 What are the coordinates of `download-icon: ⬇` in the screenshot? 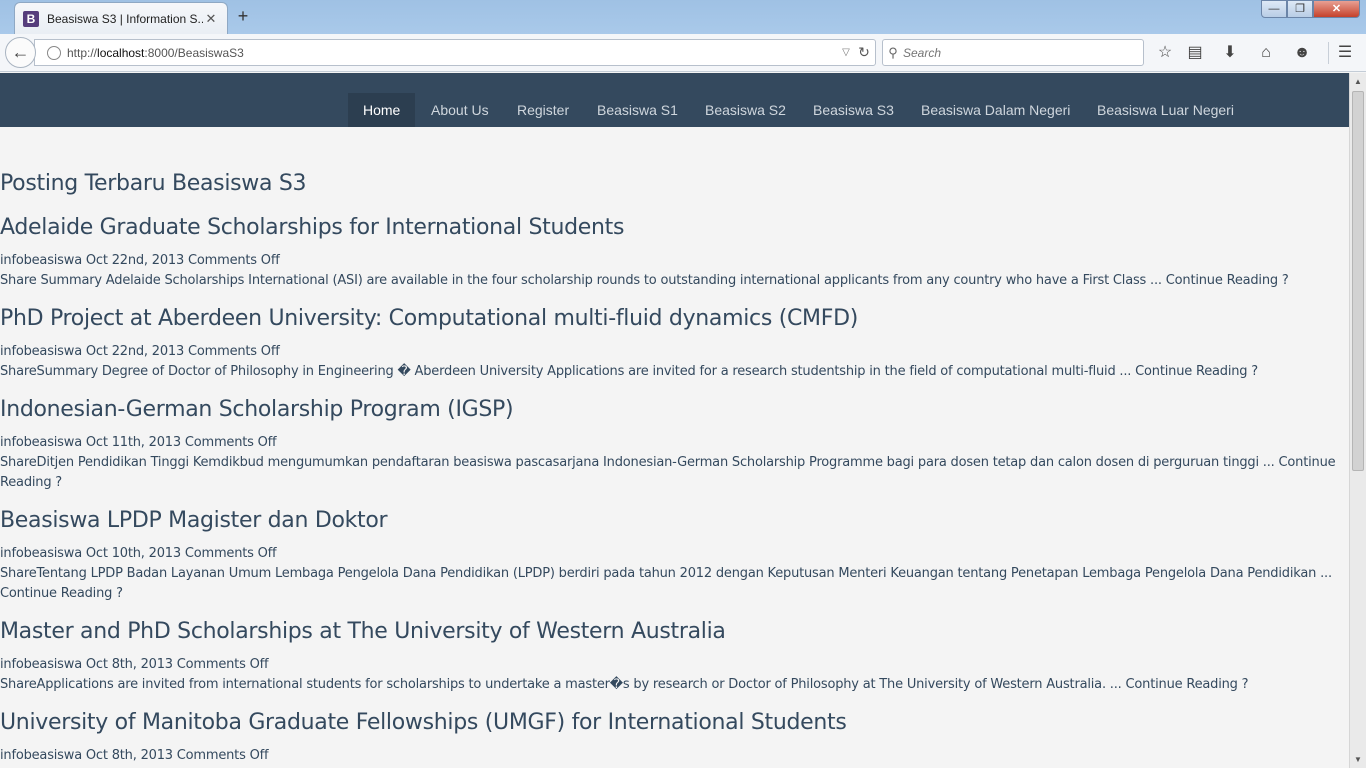 It's located at (1230, 53).